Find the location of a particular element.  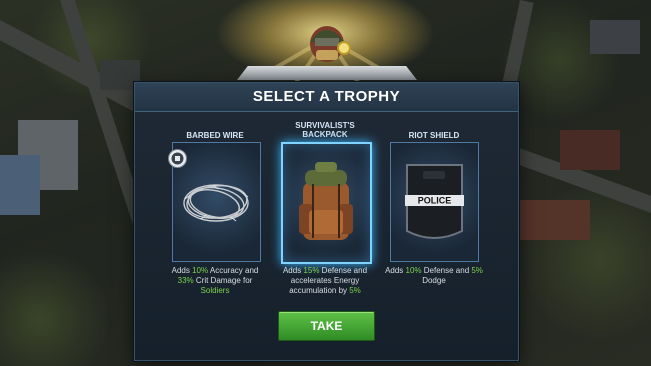

riot-shield-icon: POLICE is located at coordinates (434, 201).